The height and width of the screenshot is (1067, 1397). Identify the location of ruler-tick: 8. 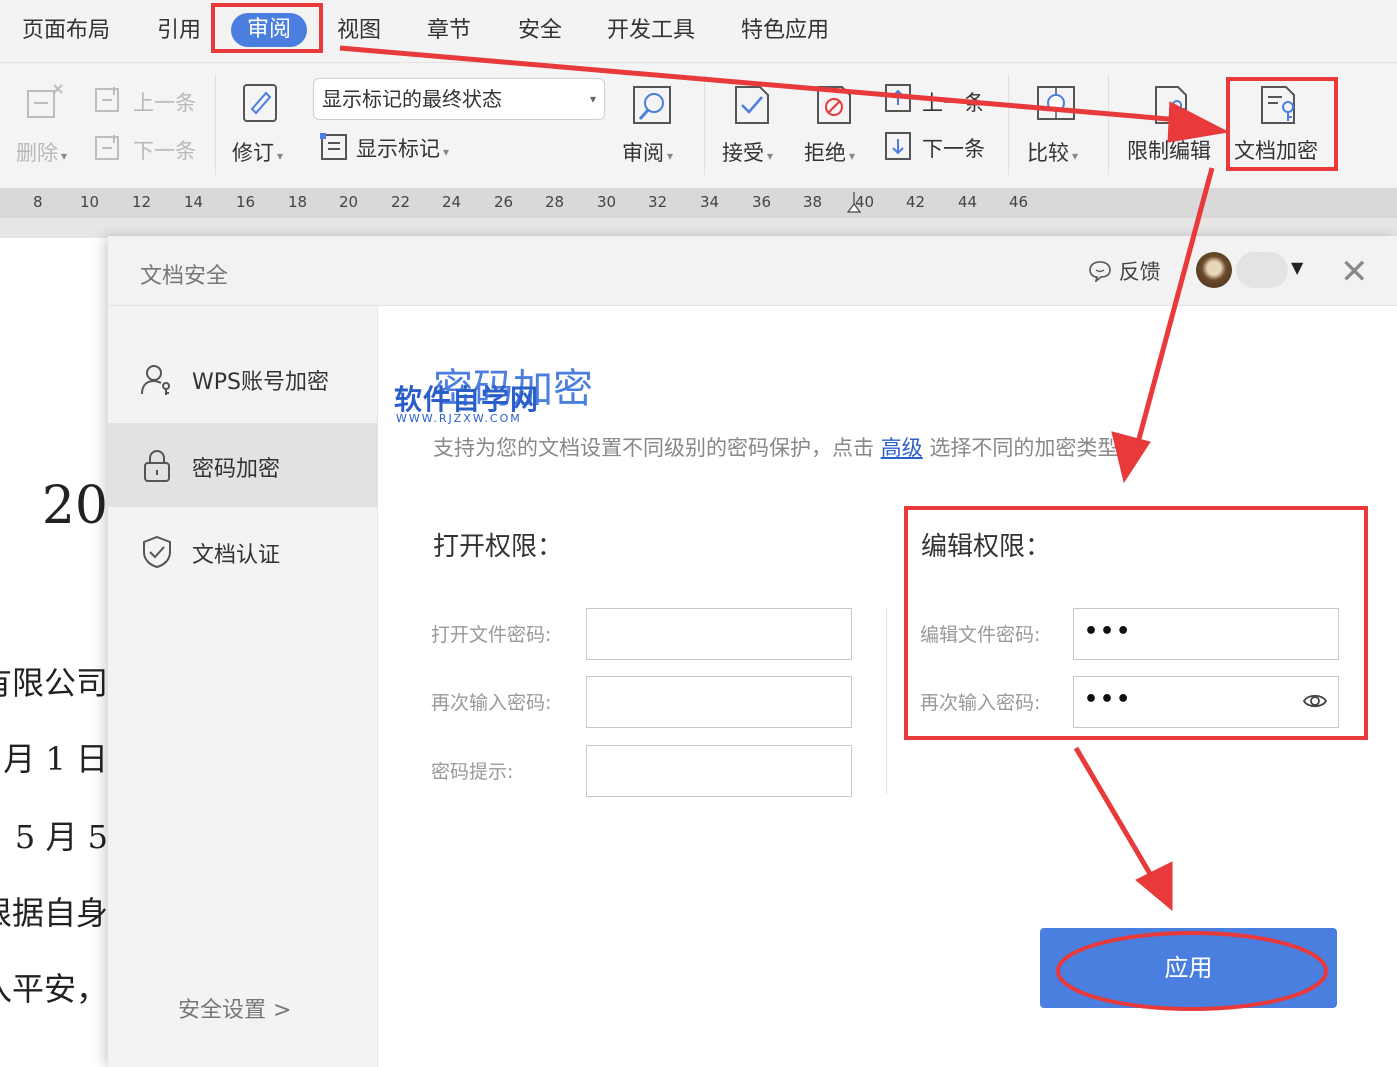
(38, 202).